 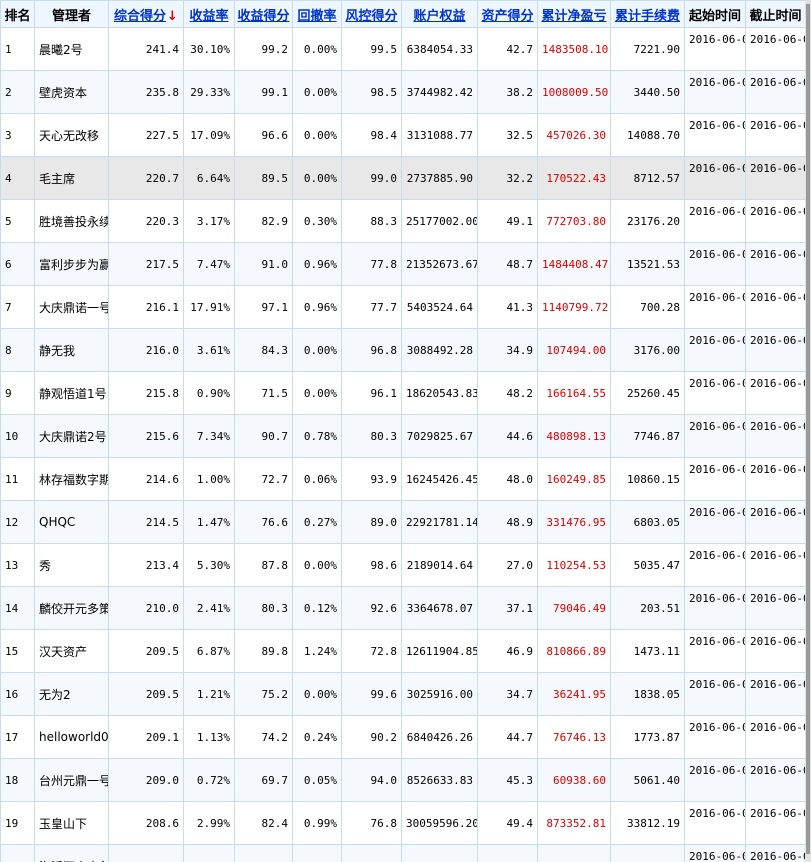 I want to click on cell-return-score: 72.7, so click(x=263, y=479).